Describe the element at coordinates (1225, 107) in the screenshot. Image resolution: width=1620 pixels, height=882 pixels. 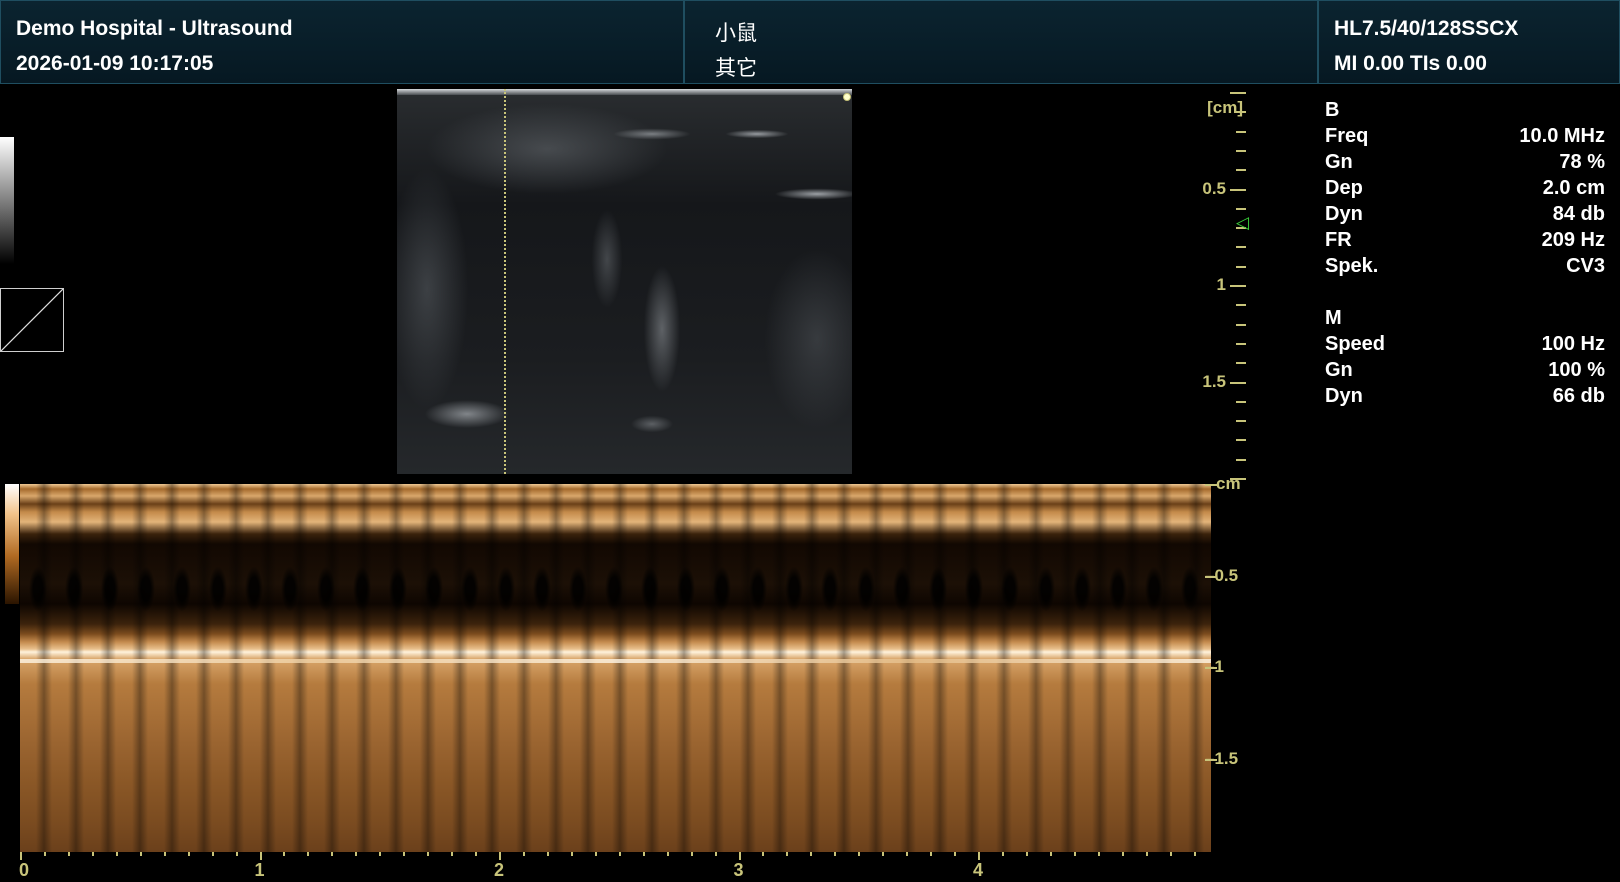
I see `bmode-scale-unit: [cm]` at that location.